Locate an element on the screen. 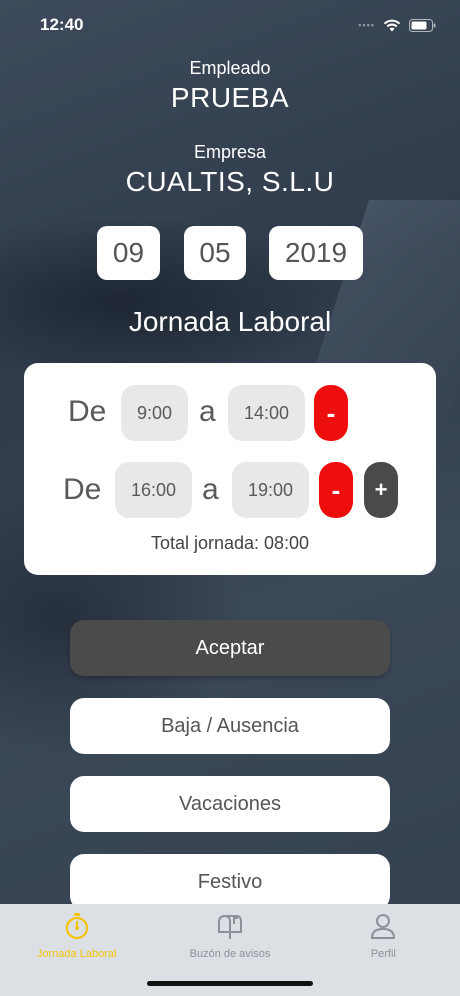 The height and width of the screenshot is (996, 460). home-indicator is located at coordinates (230, 983).